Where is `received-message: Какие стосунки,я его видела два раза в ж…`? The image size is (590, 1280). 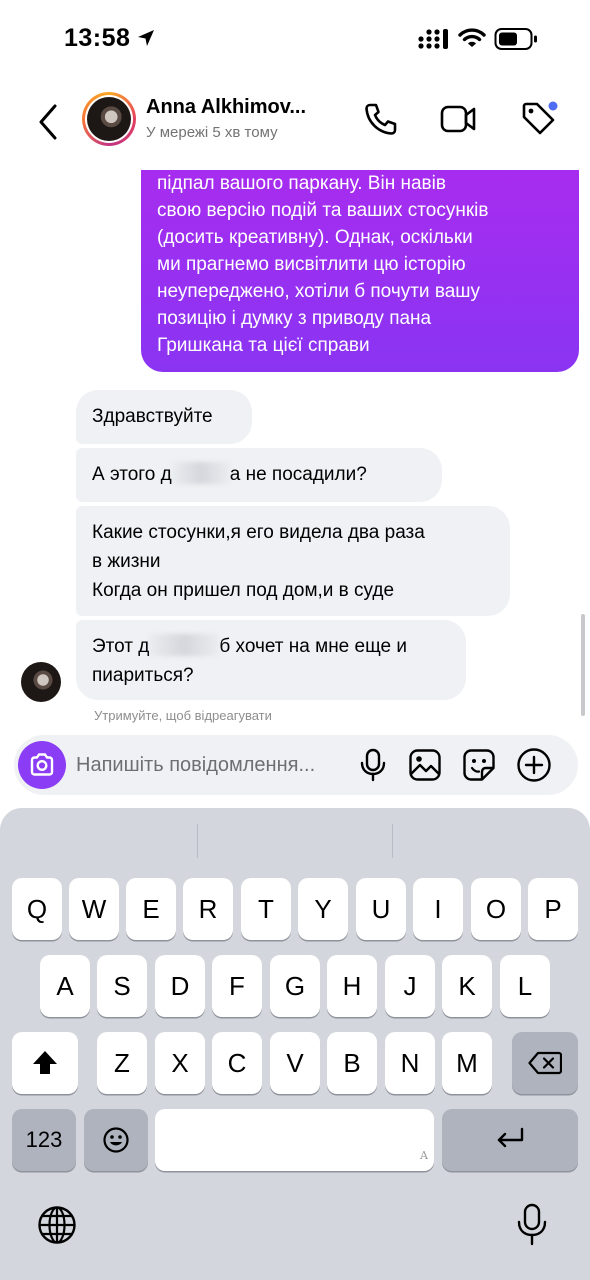 received-message: Какие стосунки,я его видела два раза в ж… is located at coordinates (293, 561).